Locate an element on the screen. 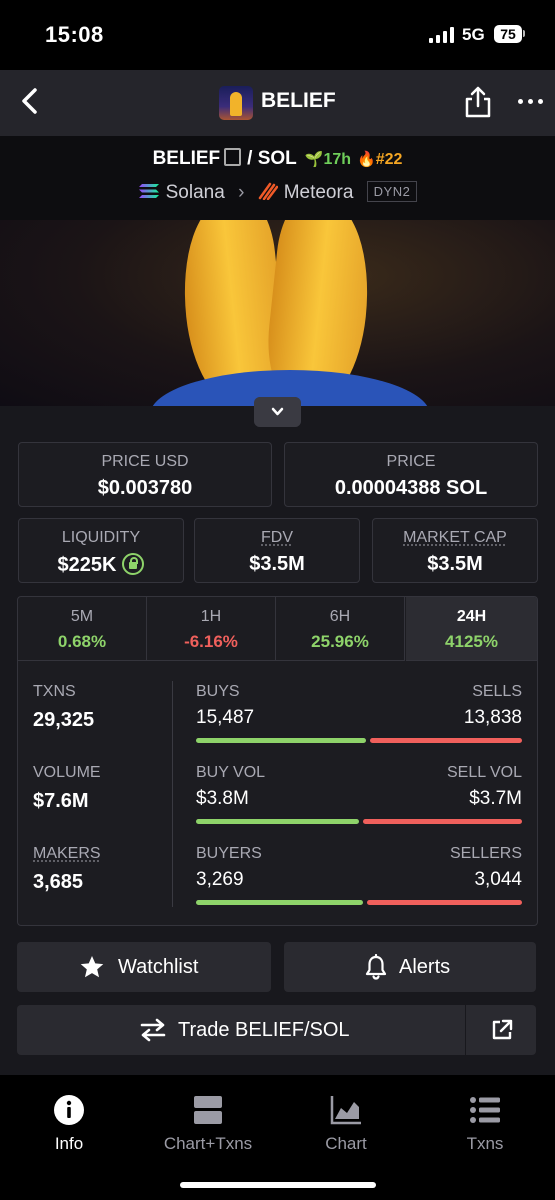 The image size is (555, 1200). solana-icon is located at coordinates (148, 191).